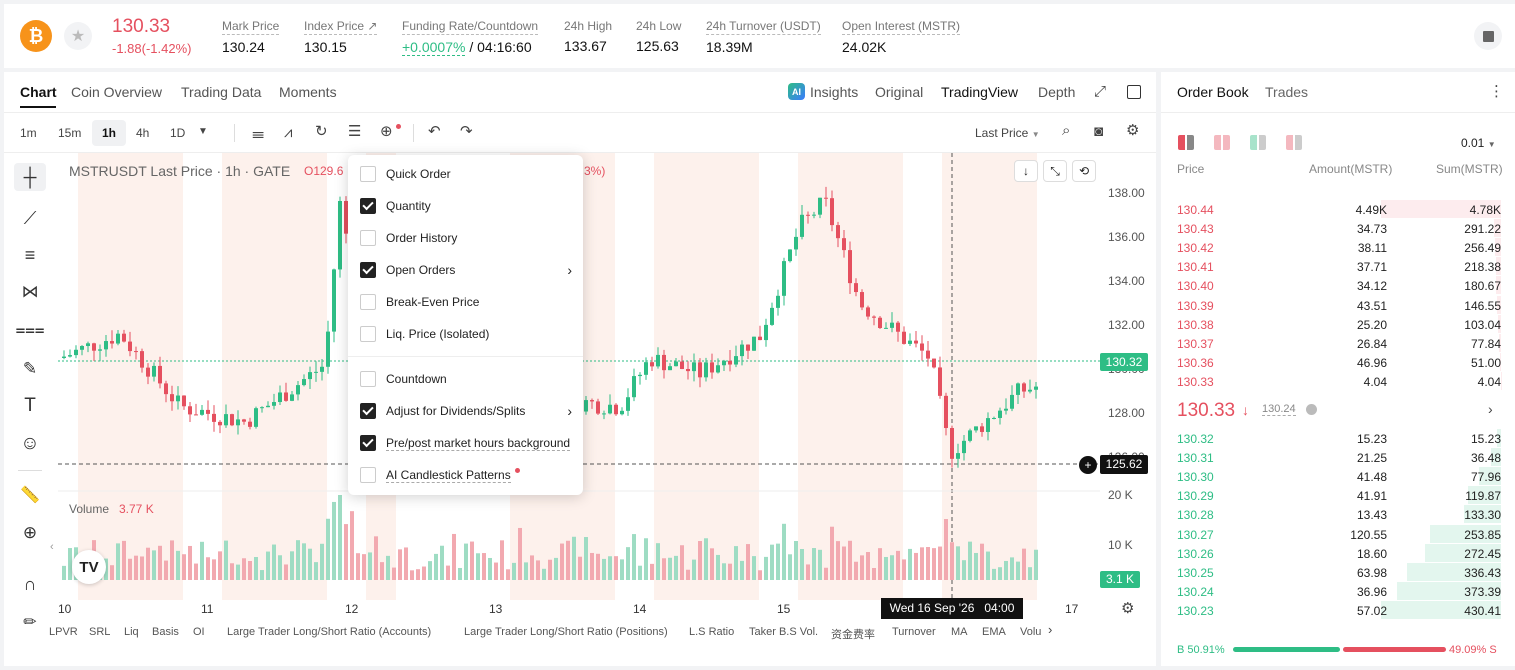  I want to click on indicator-srl: SRL, so click(99, 632).